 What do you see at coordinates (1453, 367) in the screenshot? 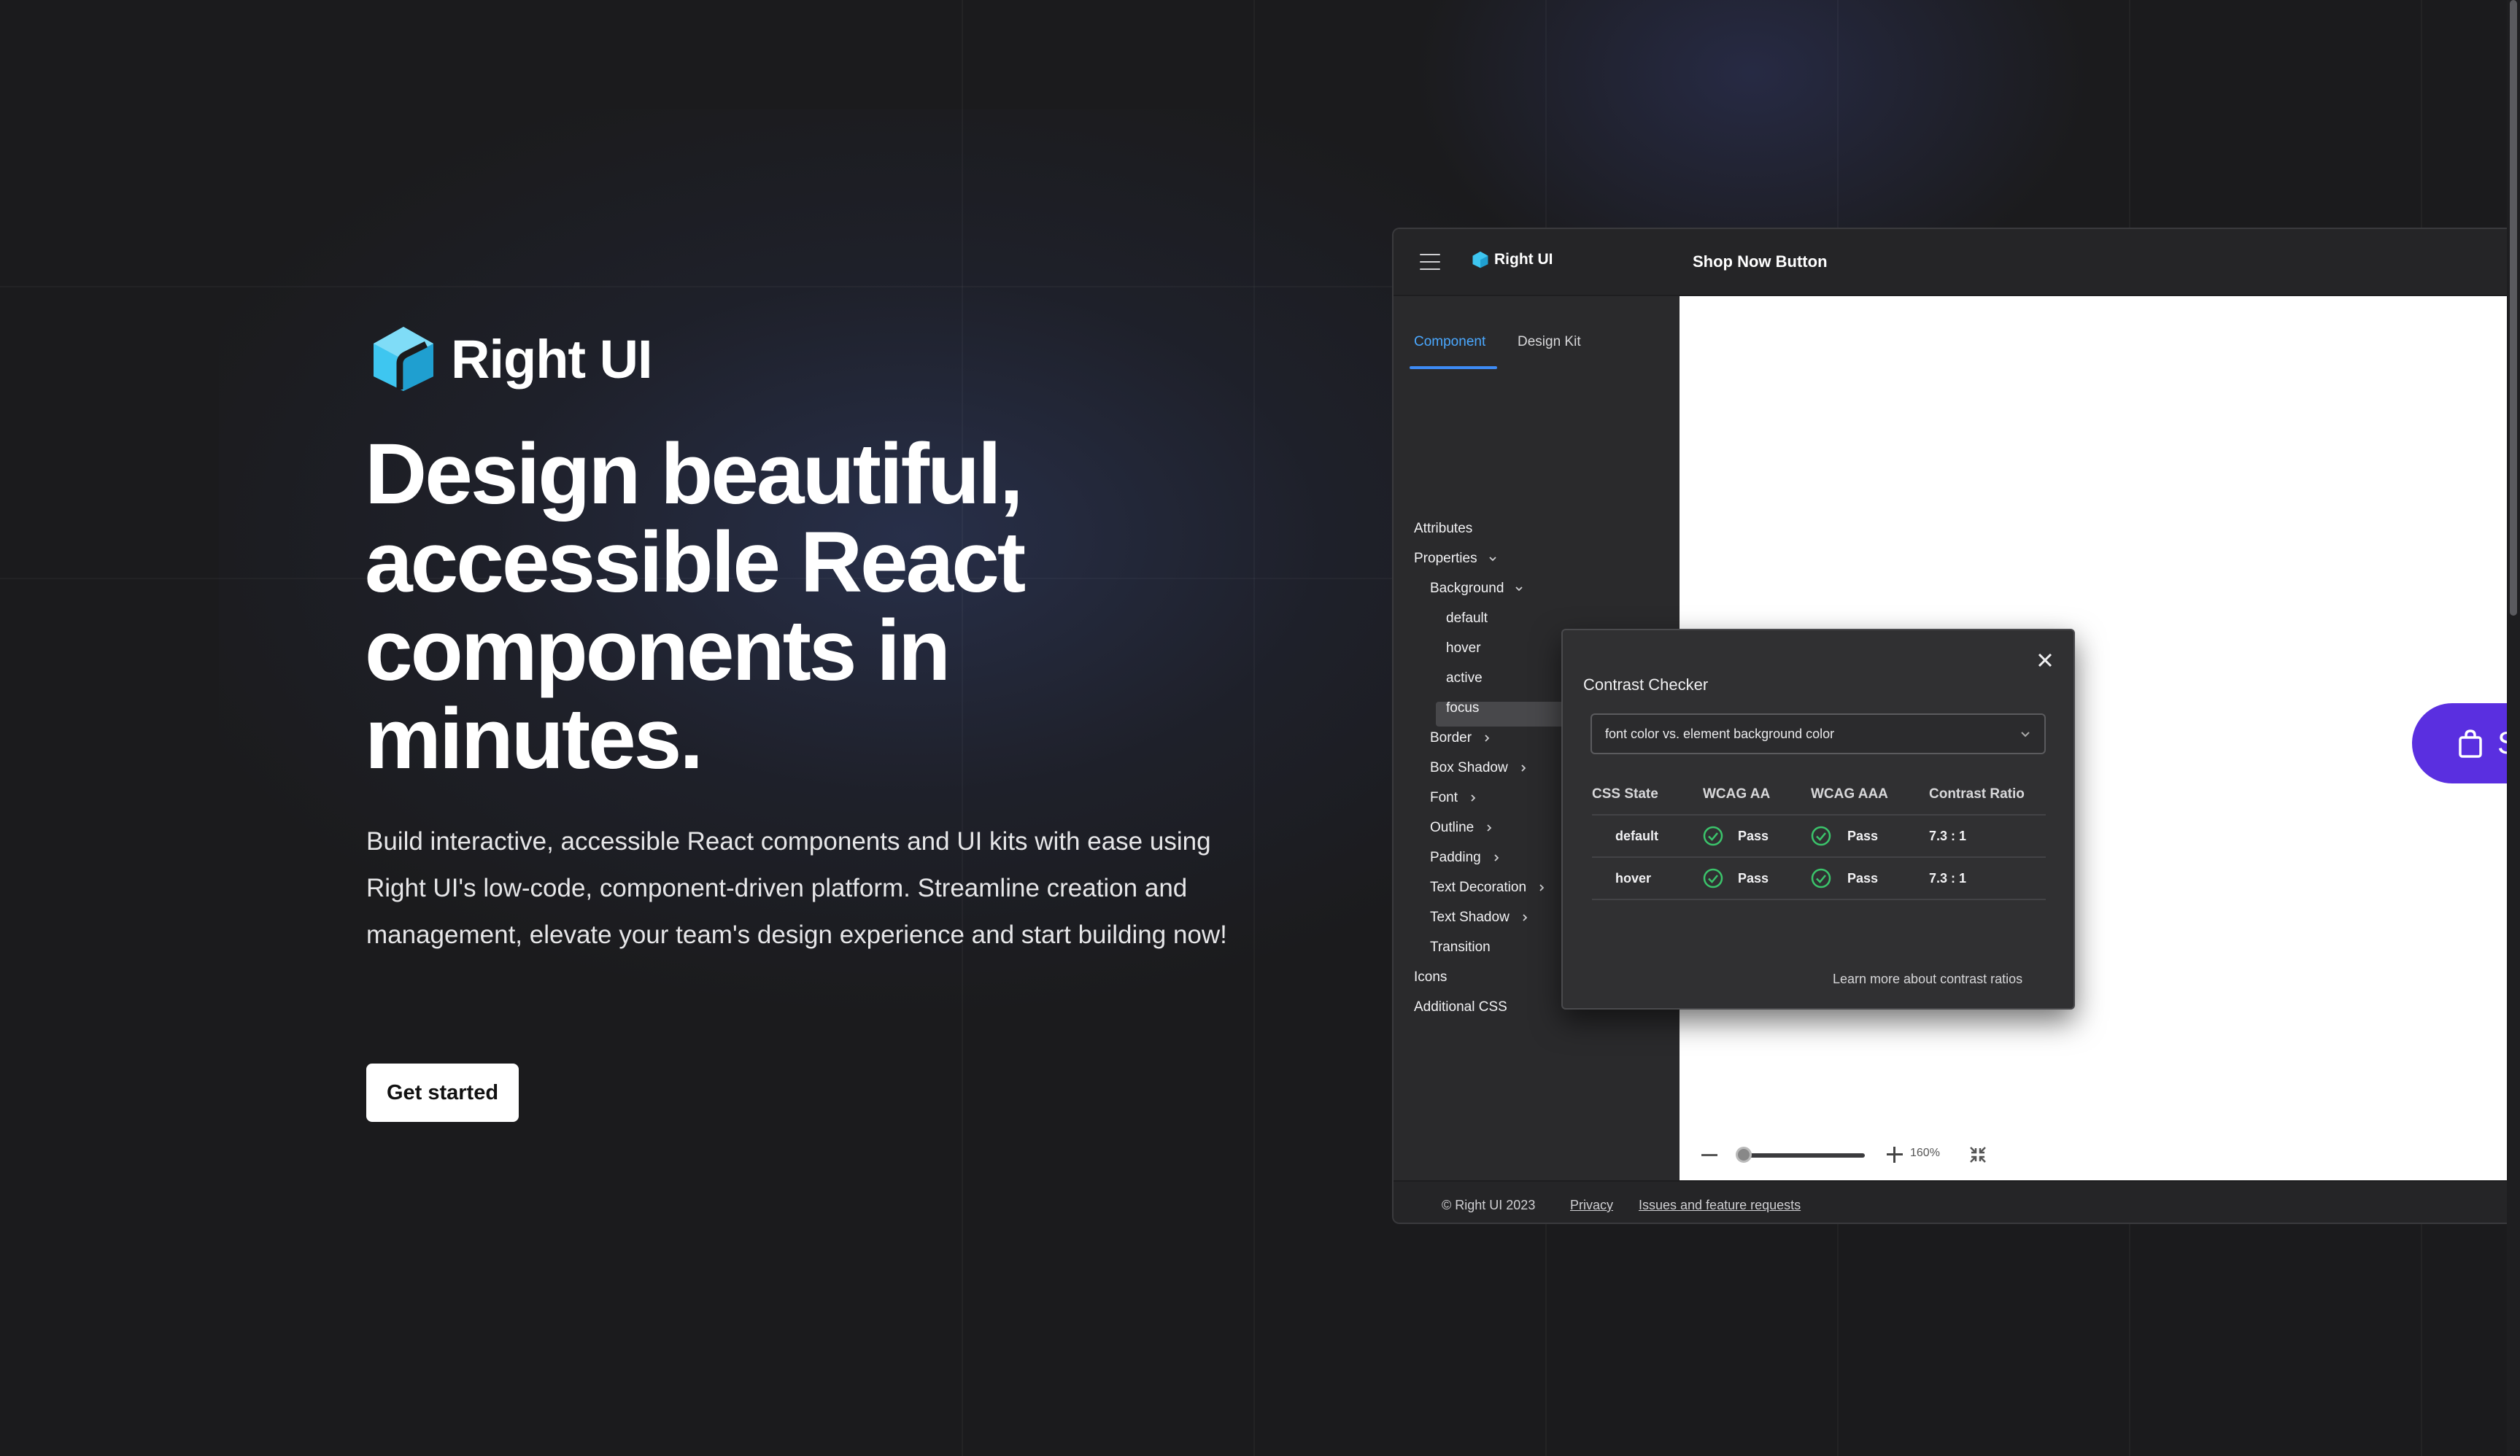
I see `active-tab-indicator` at bounding box center [1453, 367].